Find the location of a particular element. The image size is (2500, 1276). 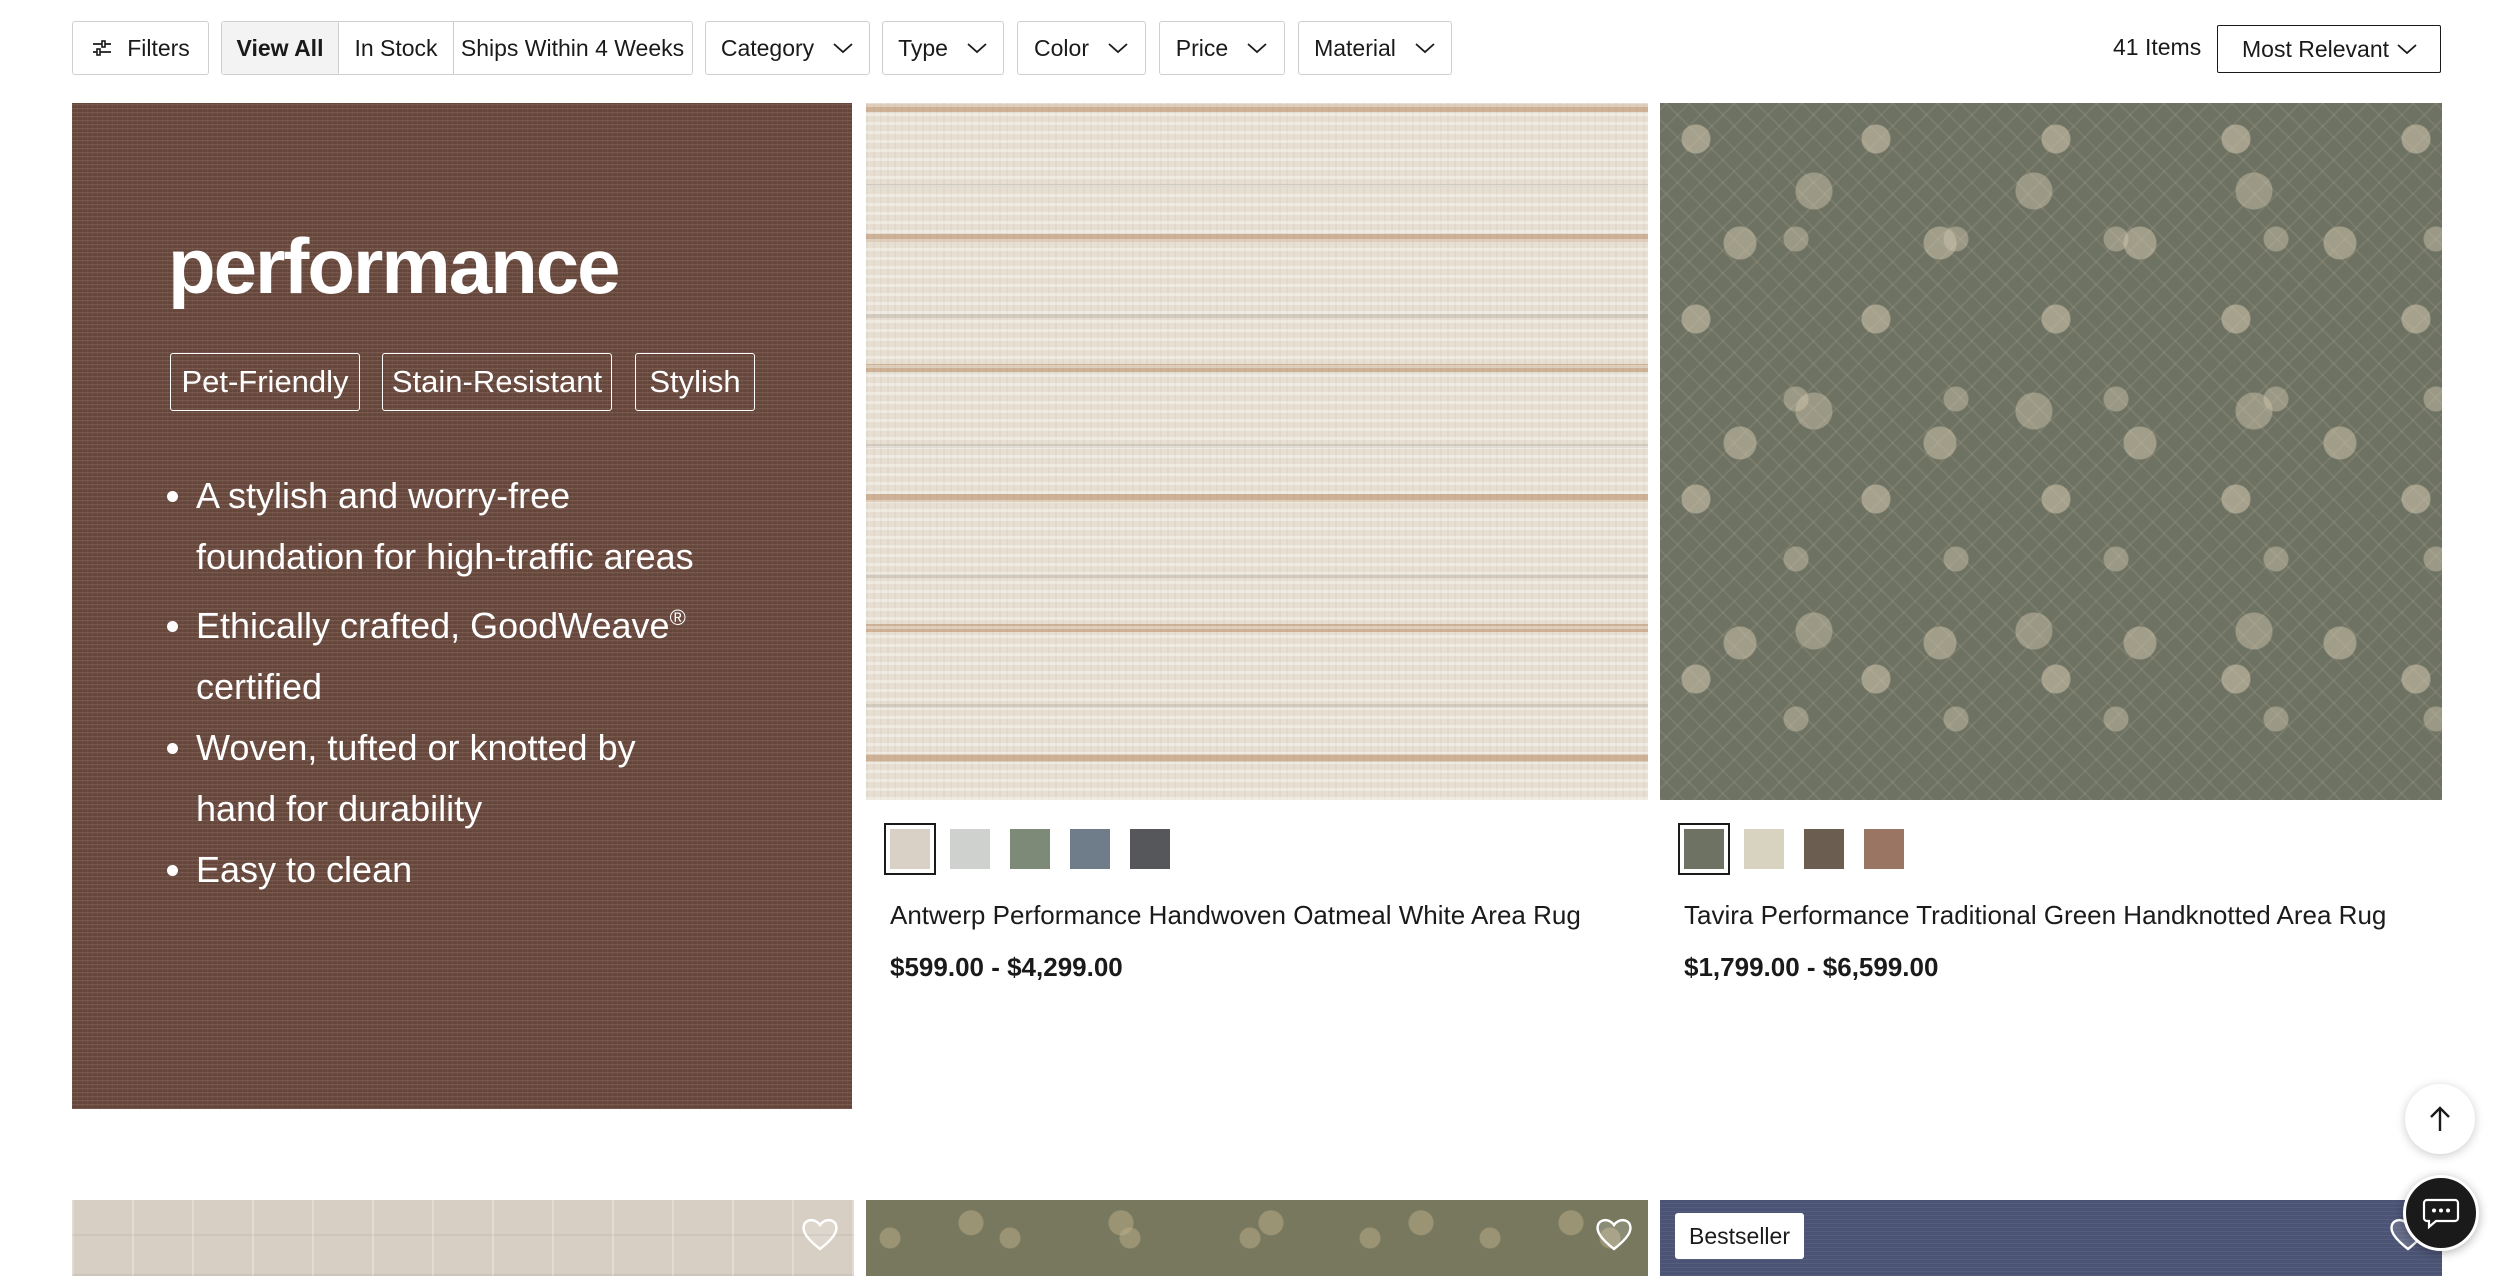

ships-within-4-weeks-option: Ships Within 4 Weeks is located at coordinates (572, 48).